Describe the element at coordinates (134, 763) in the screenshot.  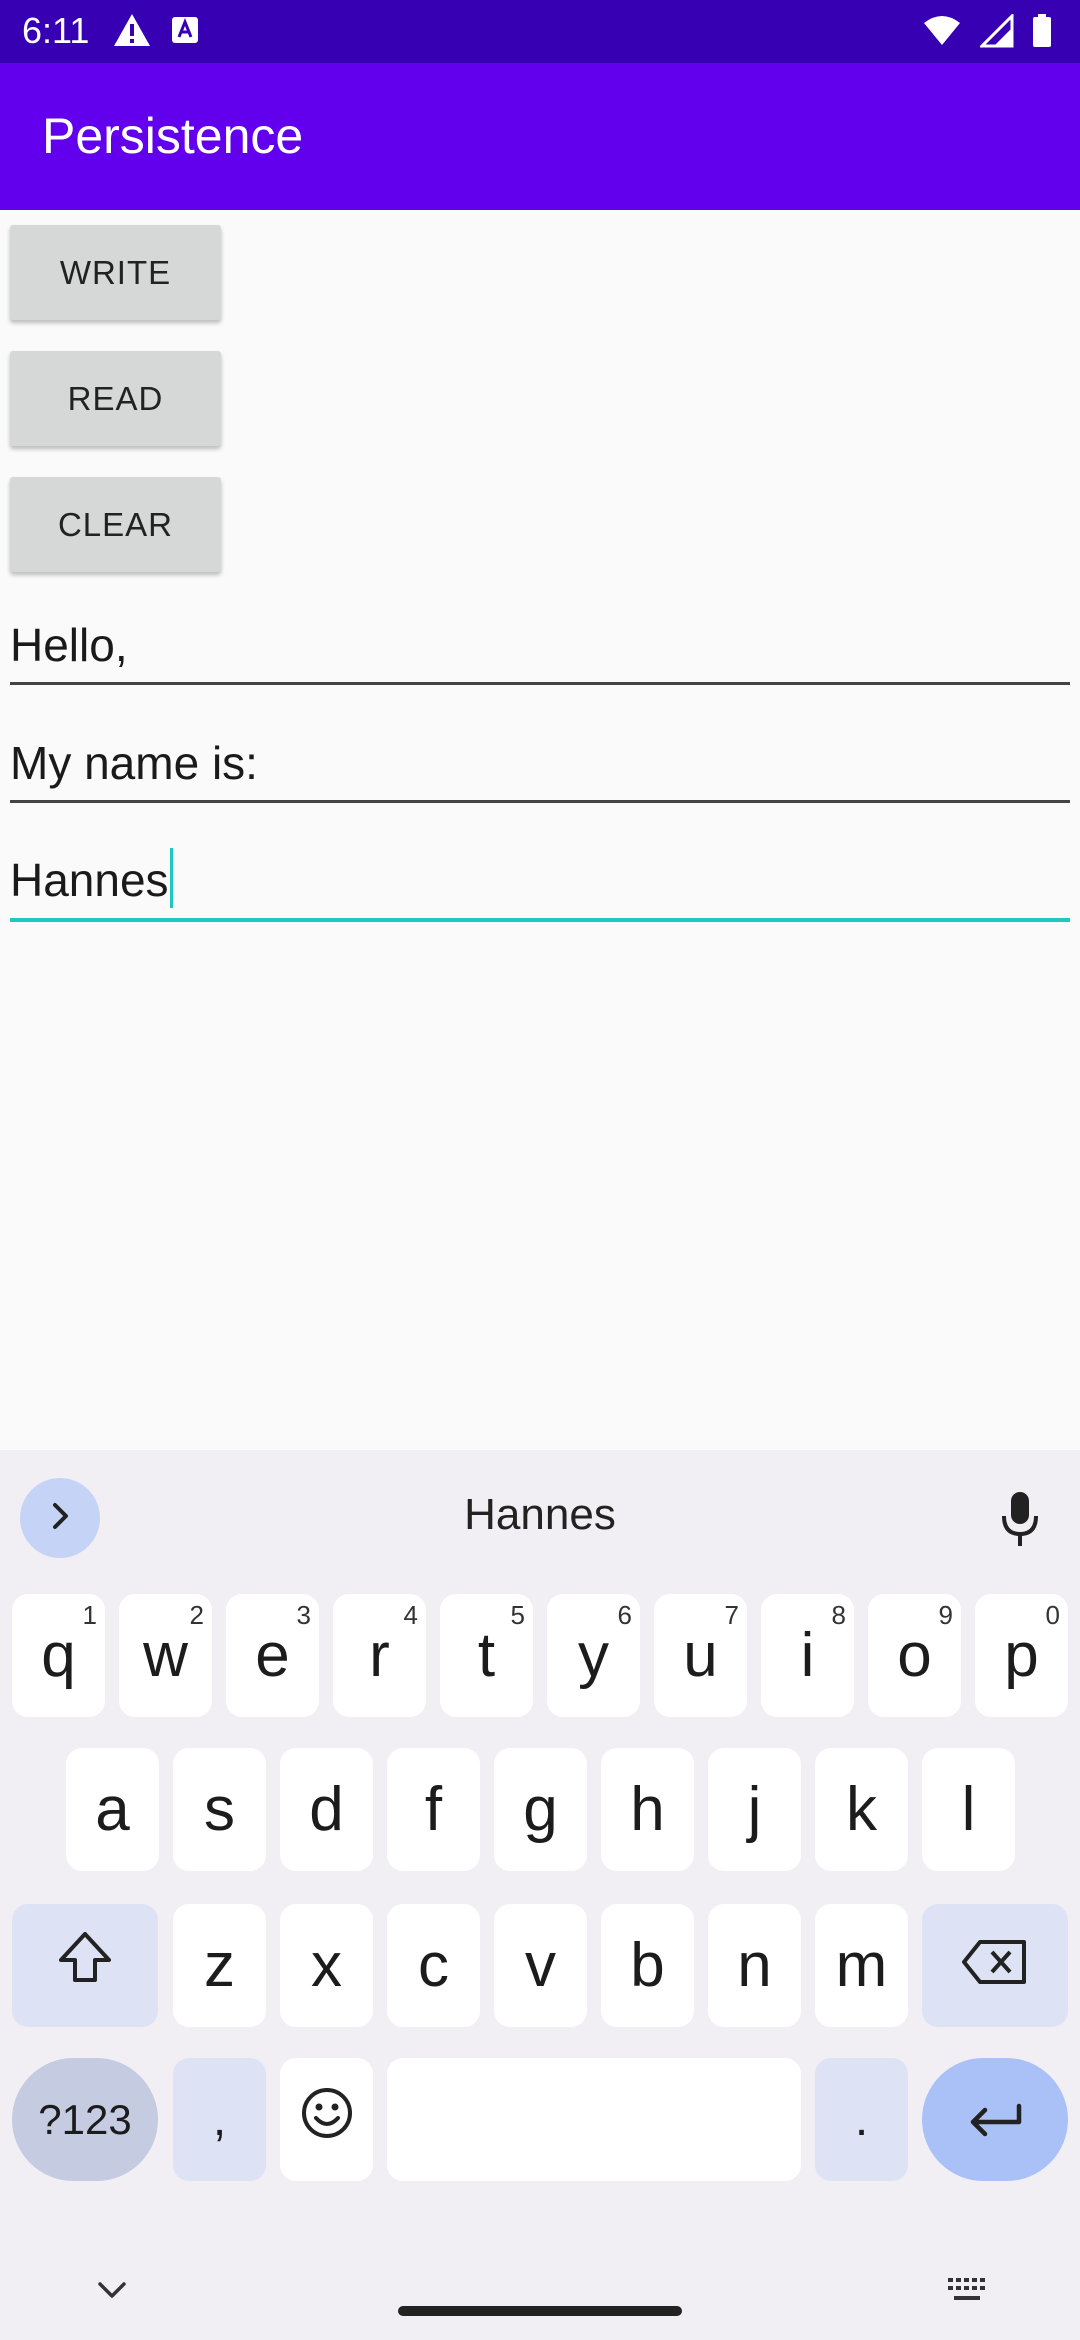
I see `text-field-2-value: My name is:` at that location.